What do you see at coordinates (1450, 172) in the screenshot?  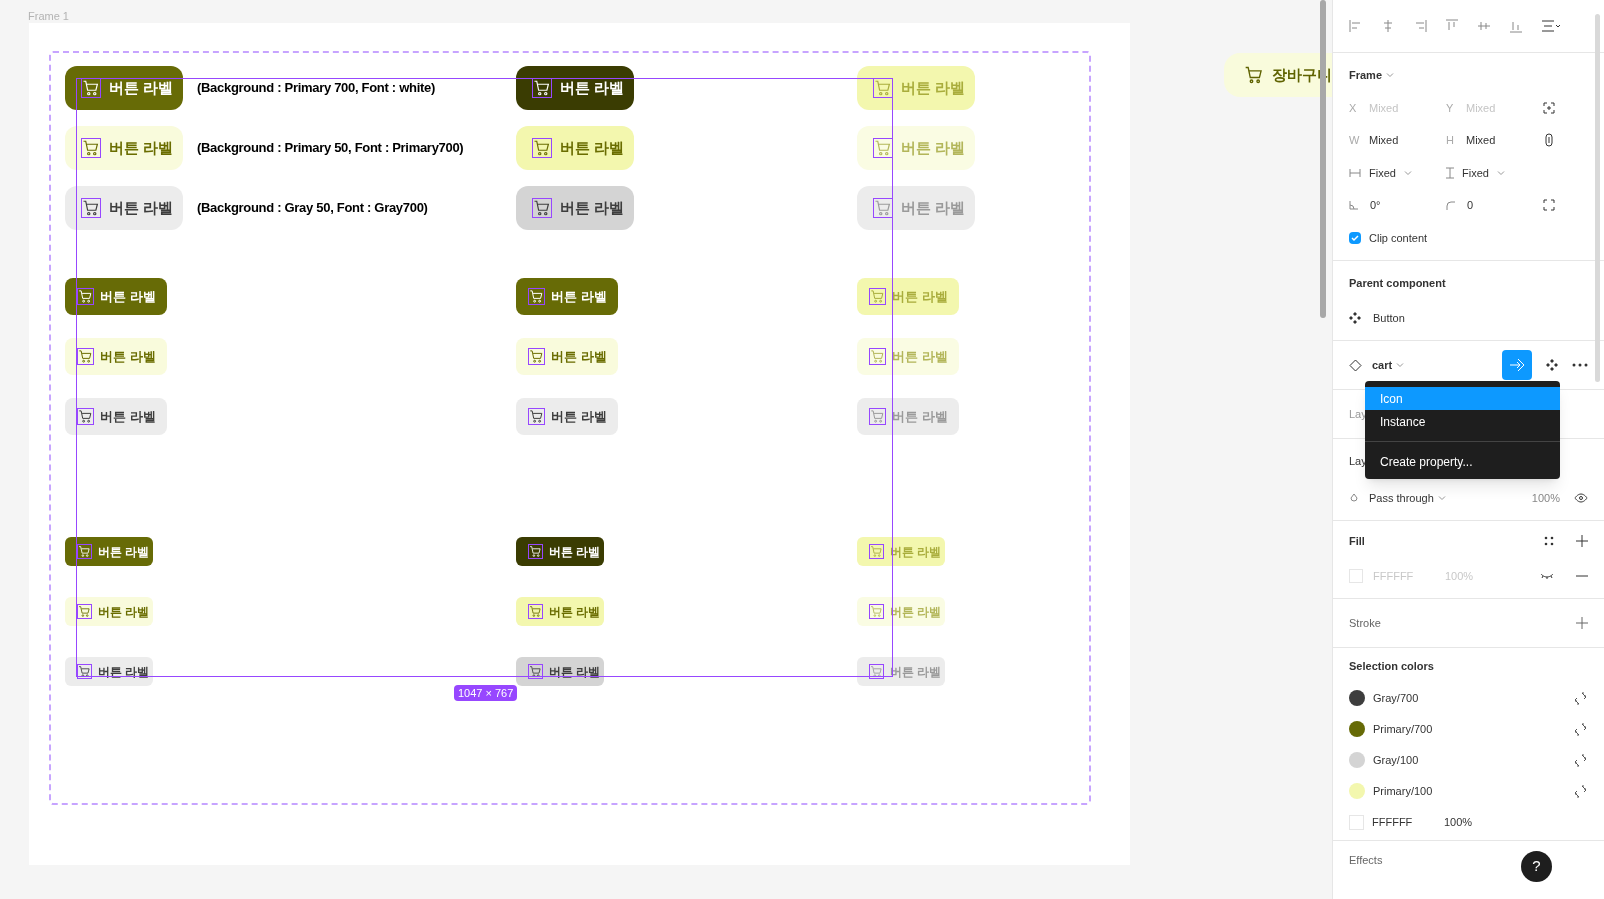 I see `vertical-resize-icon` at bounding box center [1450, 172].